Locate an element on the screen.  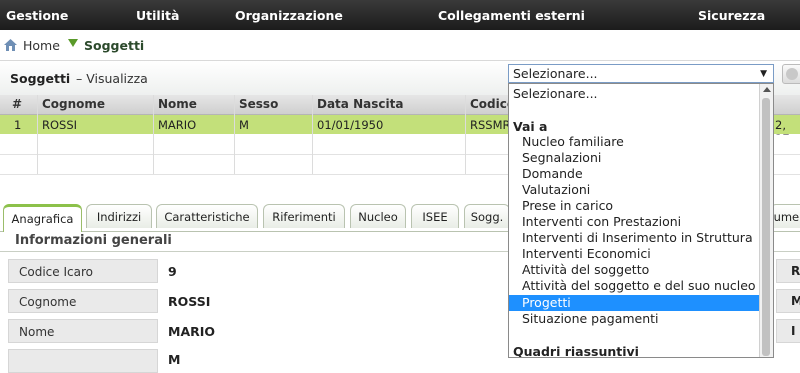
tab-label: Anagrafica is located at coordinates (42, 219).